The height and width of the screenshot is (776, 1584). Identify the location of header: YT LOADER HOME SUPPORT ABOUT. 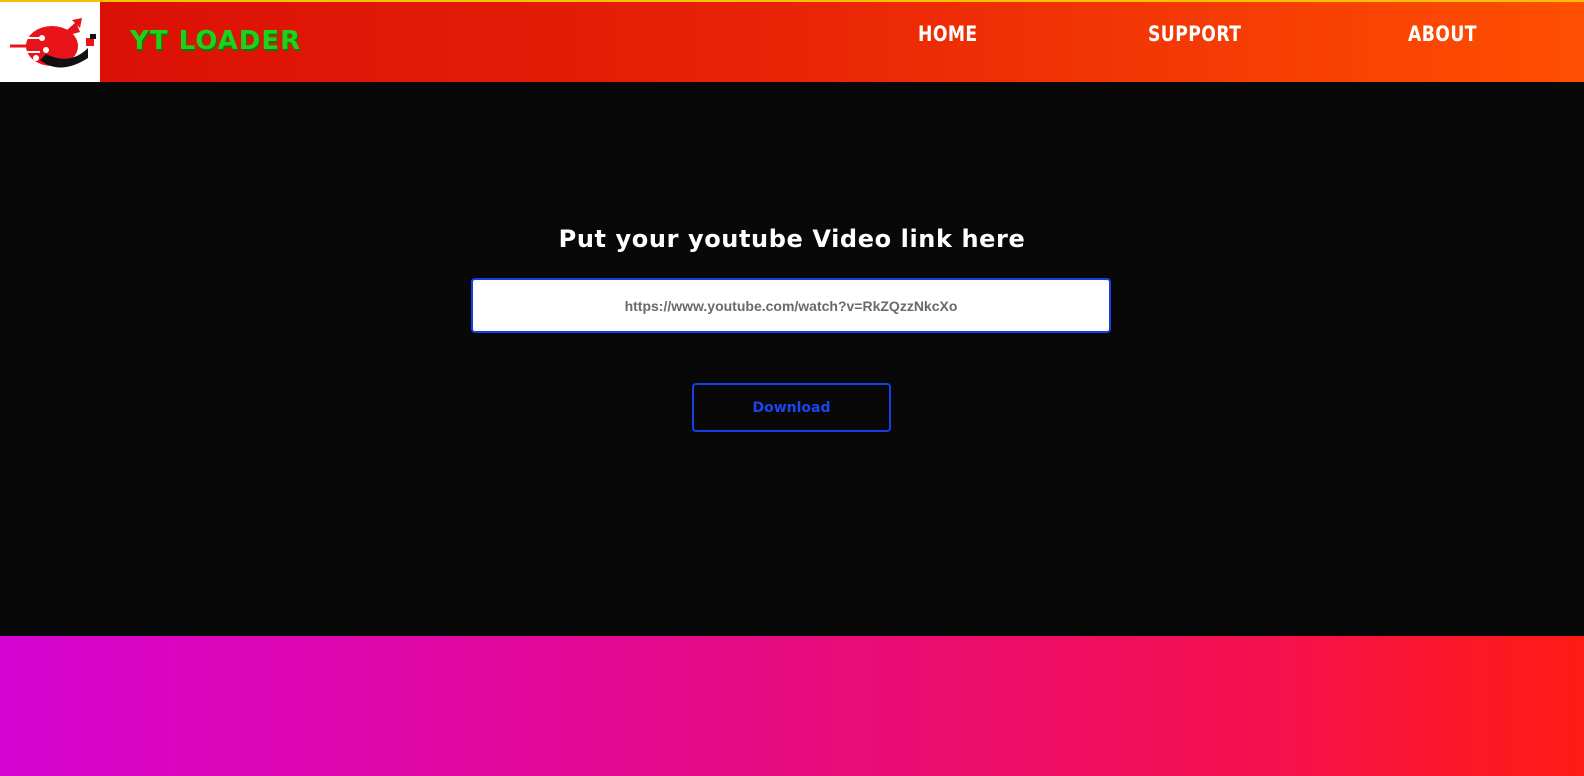
(792, 41).